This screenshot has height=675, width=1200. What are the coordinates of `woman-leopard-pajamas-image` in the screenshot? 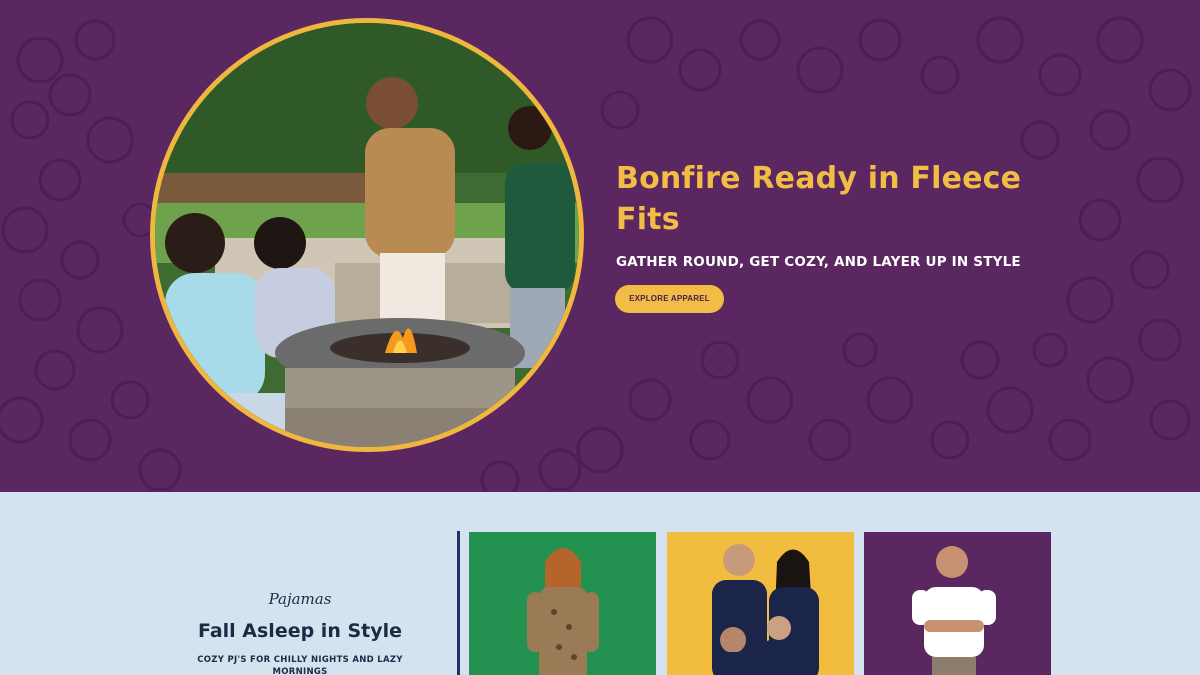 It's located at (563, 611).